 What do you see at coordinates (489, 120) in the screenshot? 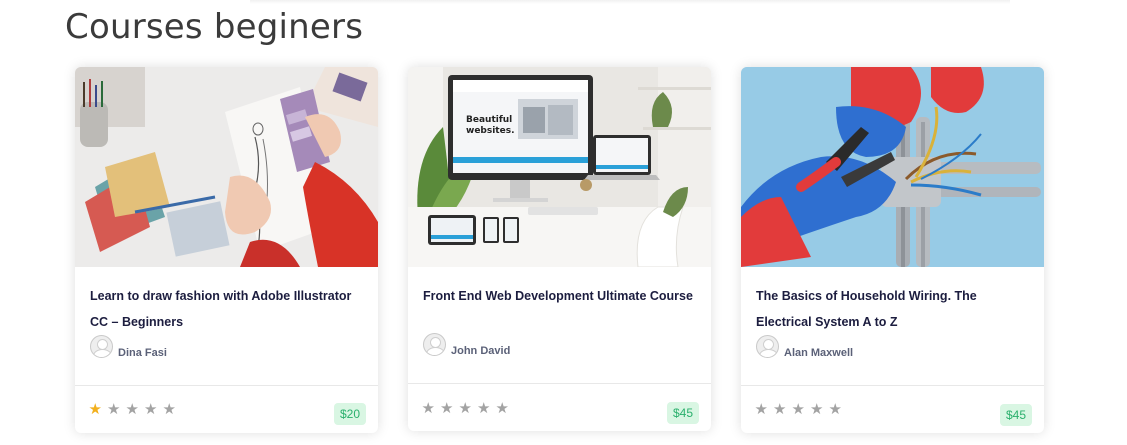
I see `svg-text: Beautiful` at bounding box center [489, 120].